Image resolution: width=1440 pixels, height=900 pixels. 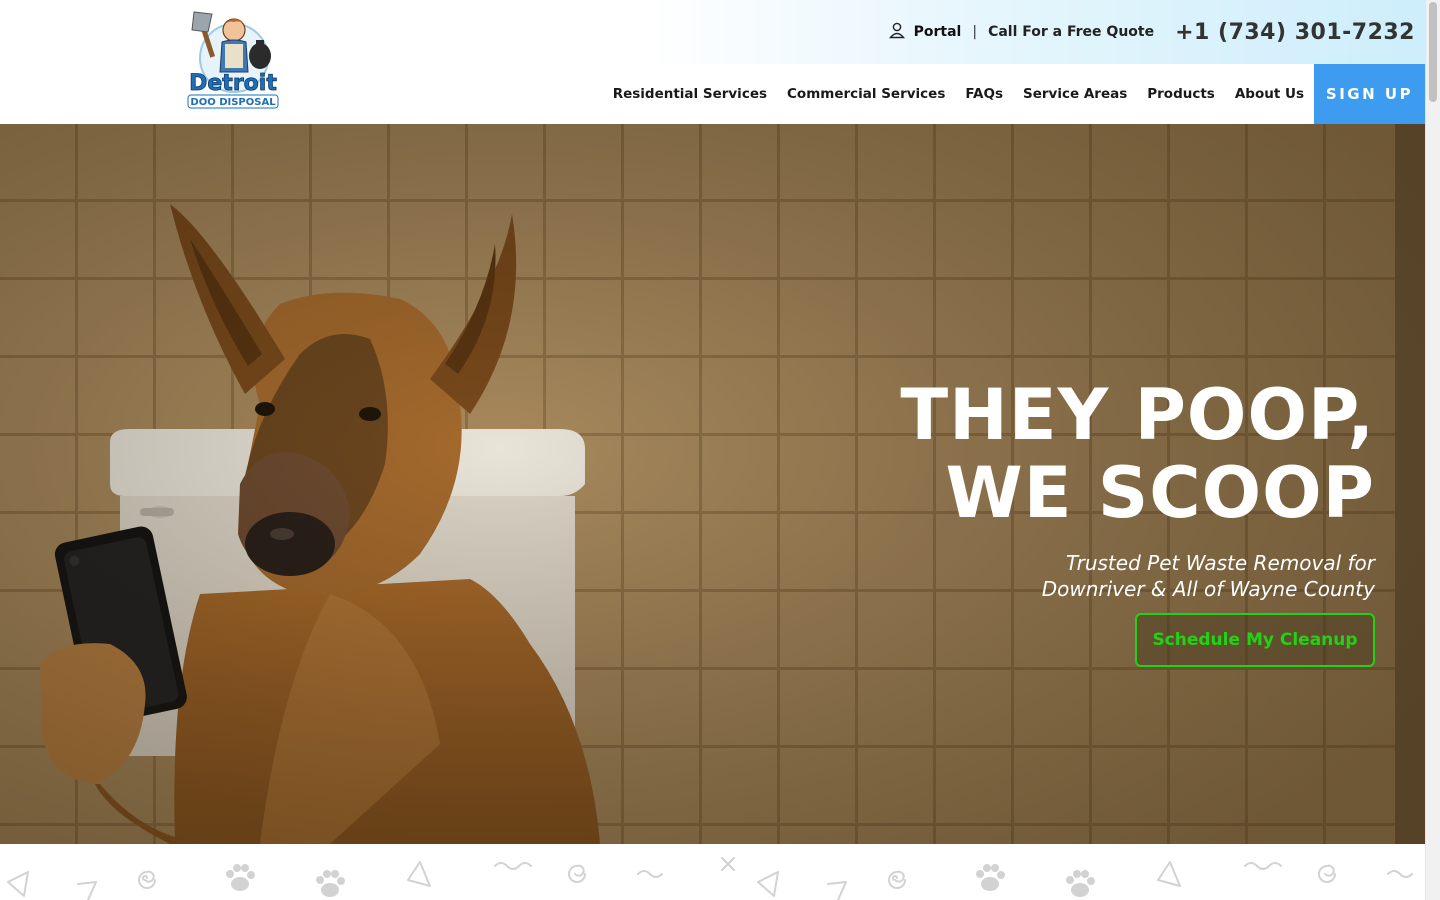 What do you see at coordinates (897, 32) in the screenshot?
I see `user-icon` at bounding box center [897, 32].